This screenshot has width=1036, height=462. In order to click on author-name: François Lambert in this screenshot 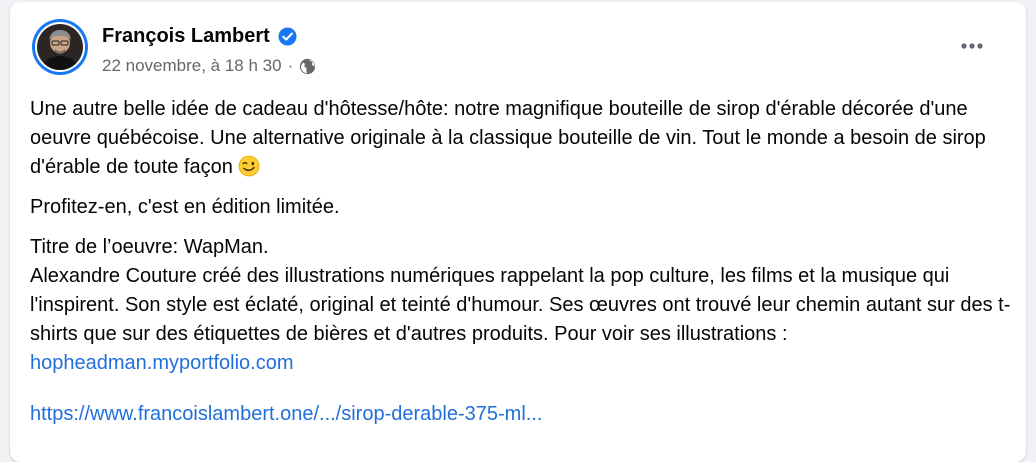, I will do `click(186, 36)`.